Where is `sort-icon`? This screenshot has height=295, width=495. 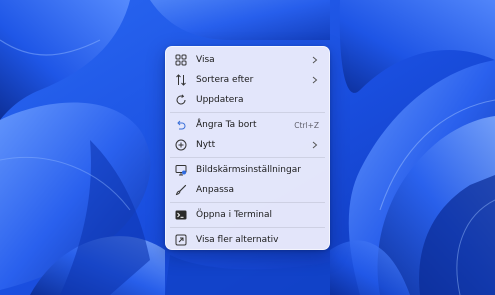
sort-icon is located at coordinates (181, 80).